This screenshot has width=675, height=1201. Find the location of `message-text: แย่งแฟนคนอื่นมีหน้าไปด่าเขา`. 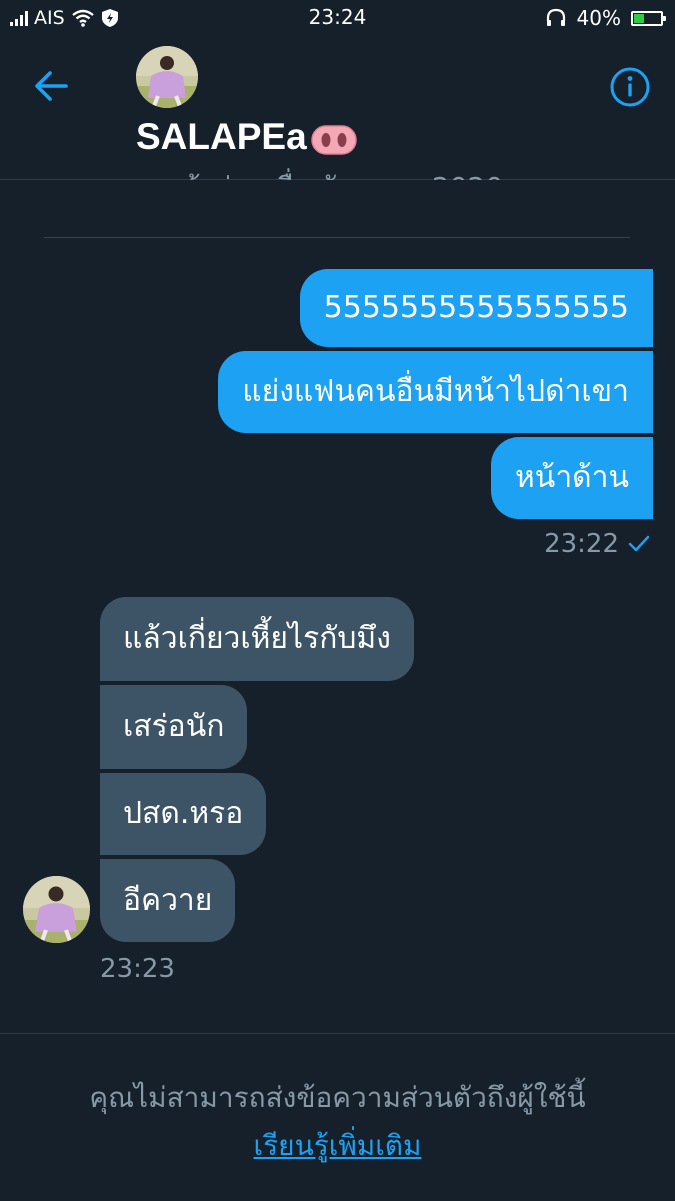

message-text: แย่งแฟนคนอื่นมีหน้าไปด่าเขา is located at coordinates (435, 391).